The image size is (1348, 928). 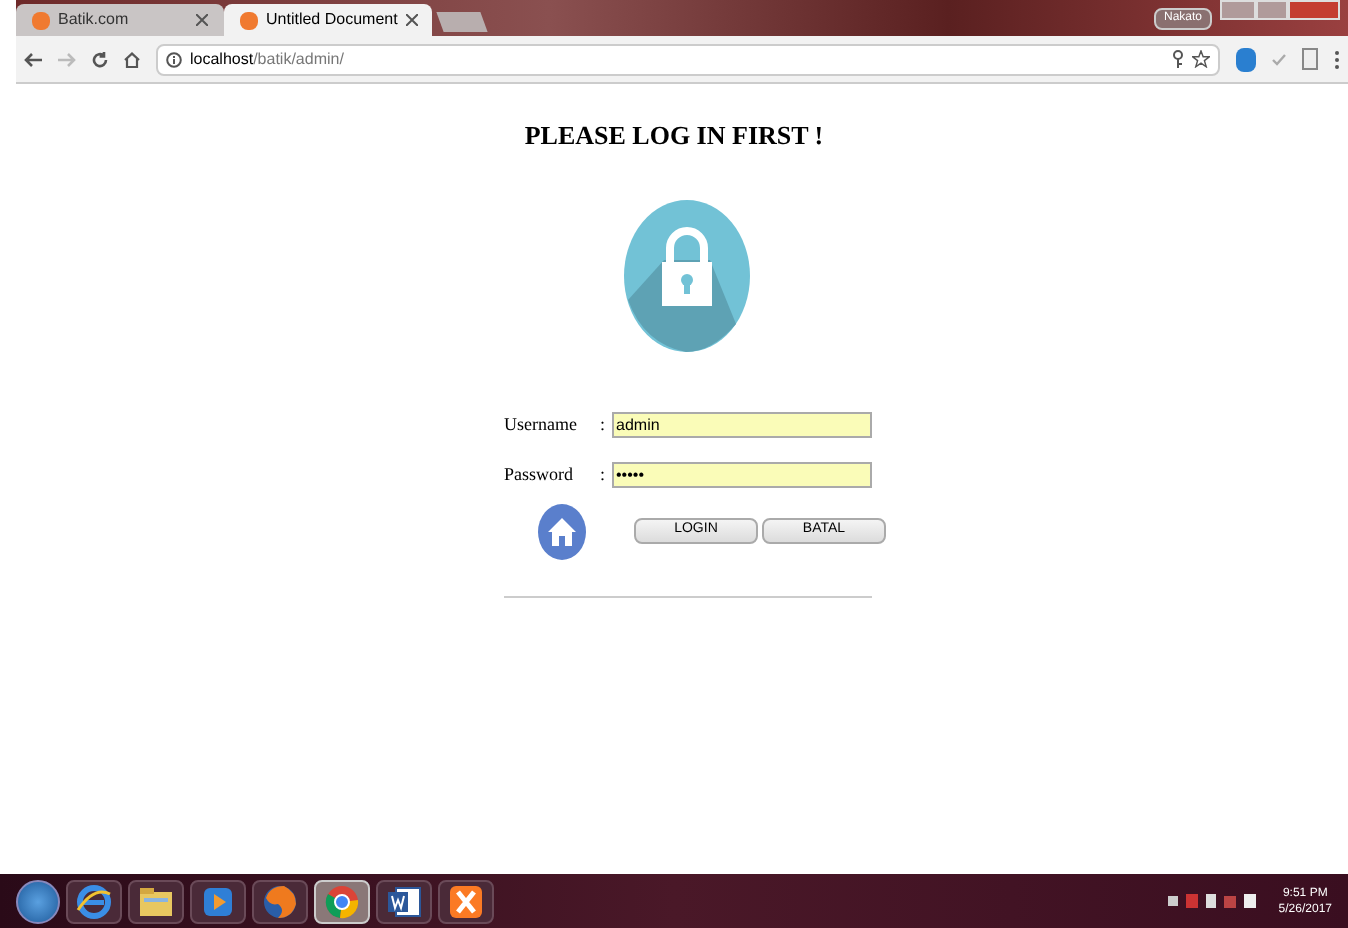 I want to click on tab-title: Untitled Document, so click(x=332, y=20).